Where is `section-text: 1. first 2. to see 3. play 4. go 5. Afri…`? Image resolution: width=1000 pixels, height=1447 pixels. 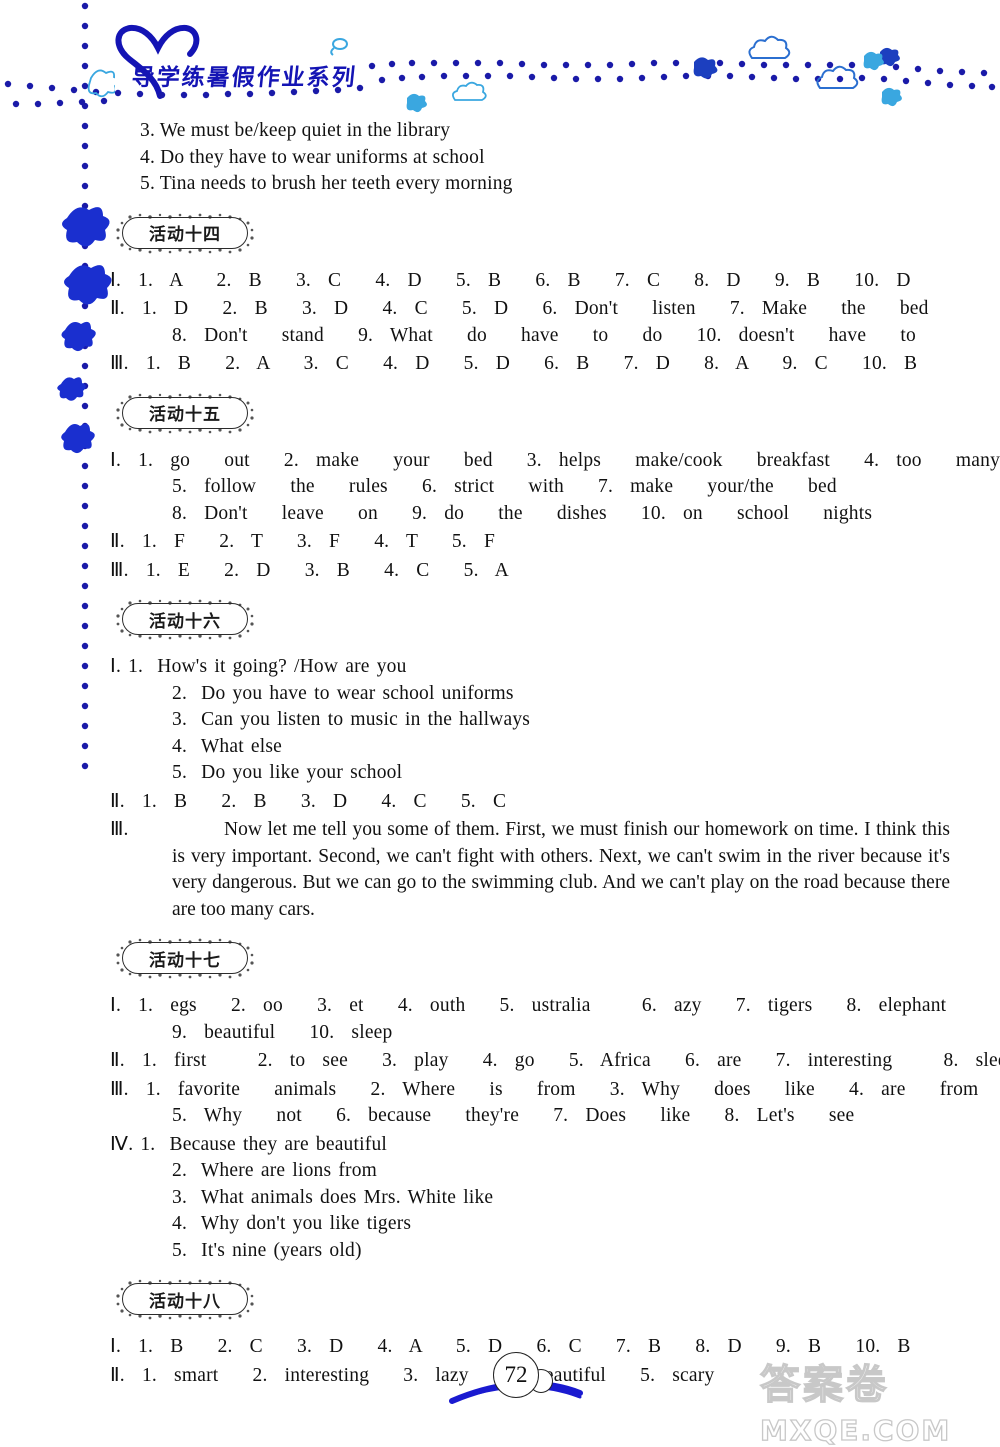
section-text: 1. first 2. to see 3. play 4. go 5. Afri… is located at coordinates (570, 1060).